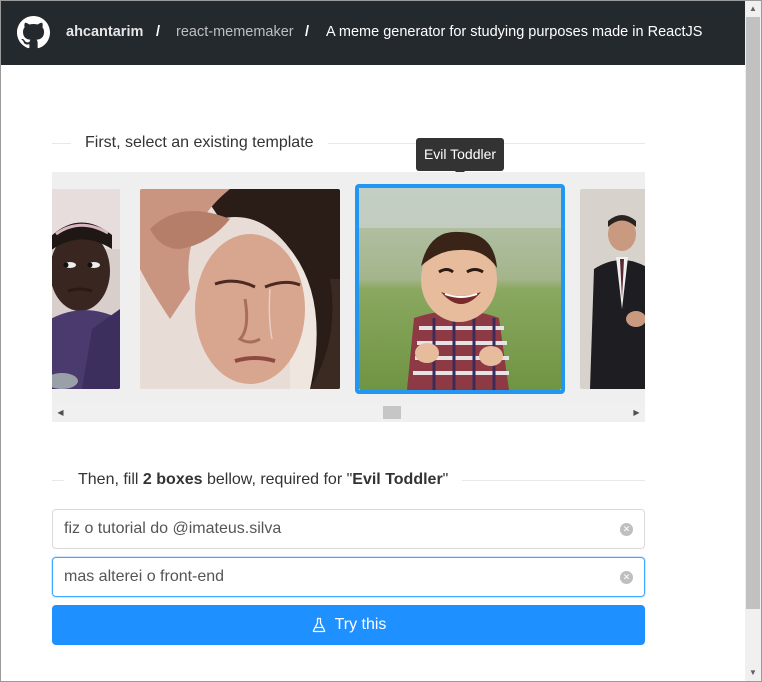 The image size is (762, 682). Describe the element at coordinates (110, 479) in the screenshot. I see `fill-title-prefix: Then, fill` at that location.